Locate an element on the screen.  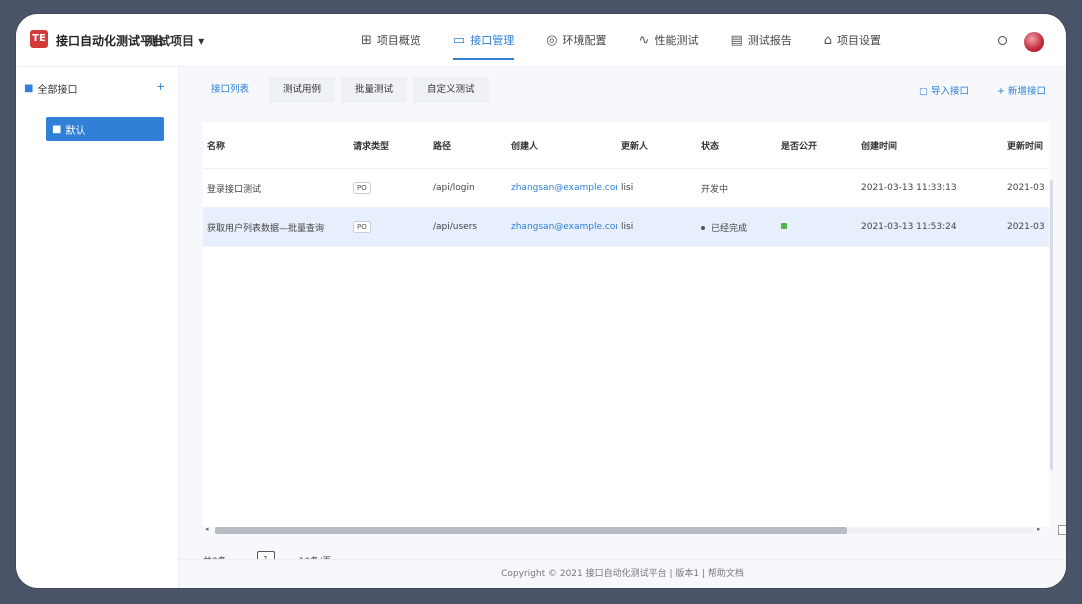
updater-text: lisi is located at coordinates (627, 188).